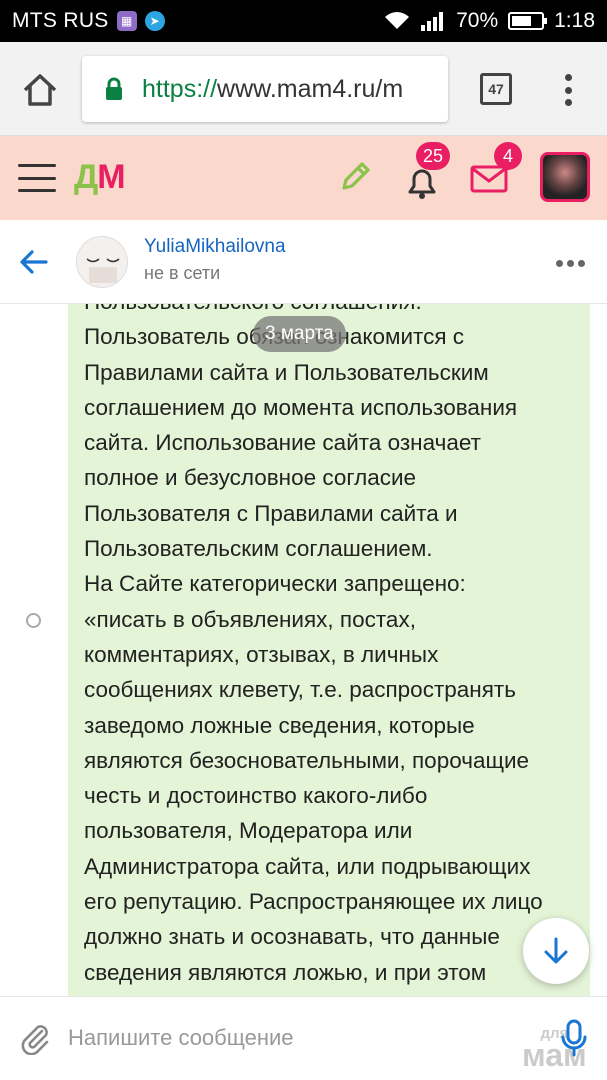  I want to click on app-notification-icon: ▦, so click(126, 21).